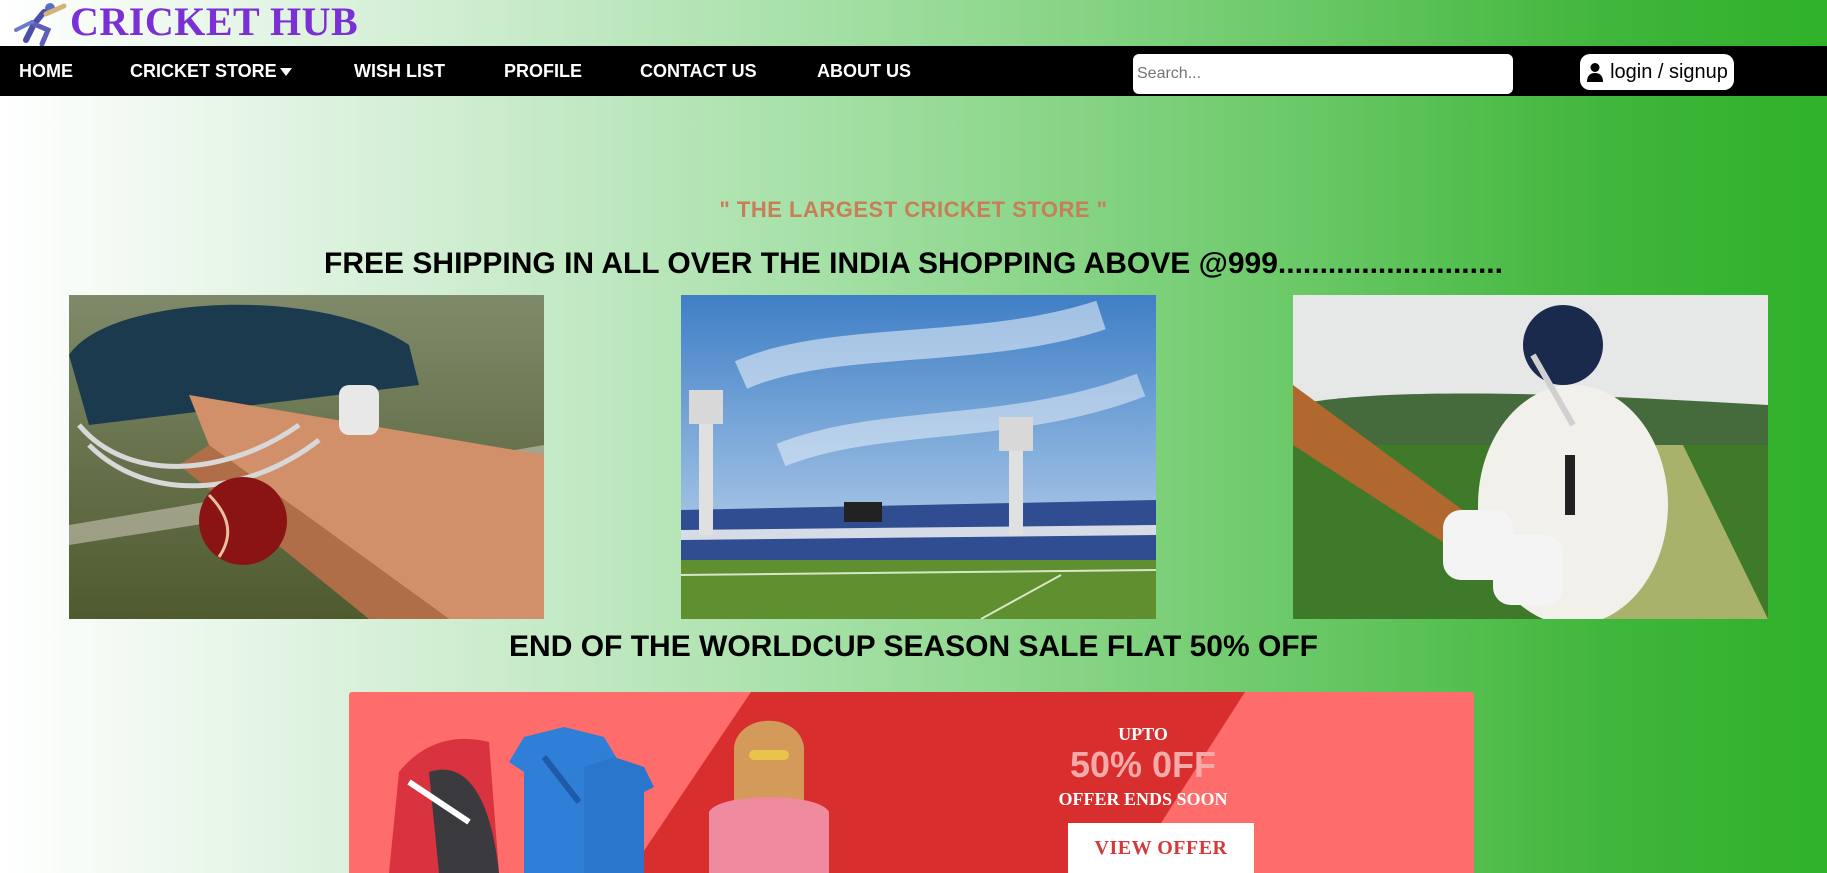  I want to click on batsman-image, so click(1530, 457).